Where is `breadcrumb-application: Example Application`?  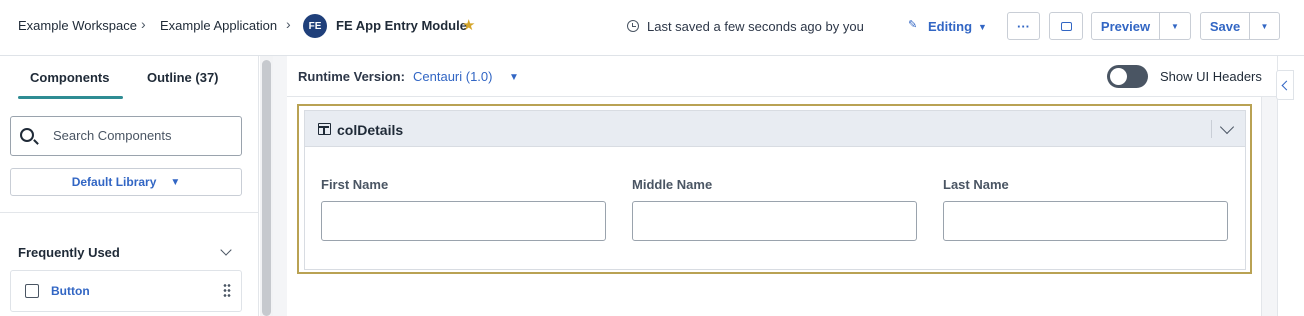
breadcrumb-application: Example Application is located at coordinates (218, 25).